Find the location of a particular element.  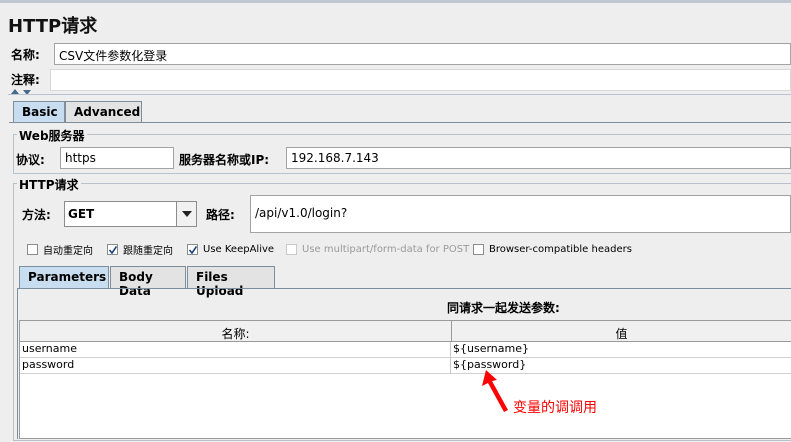

table-cell-name: username is located at coordinates (235, 350).